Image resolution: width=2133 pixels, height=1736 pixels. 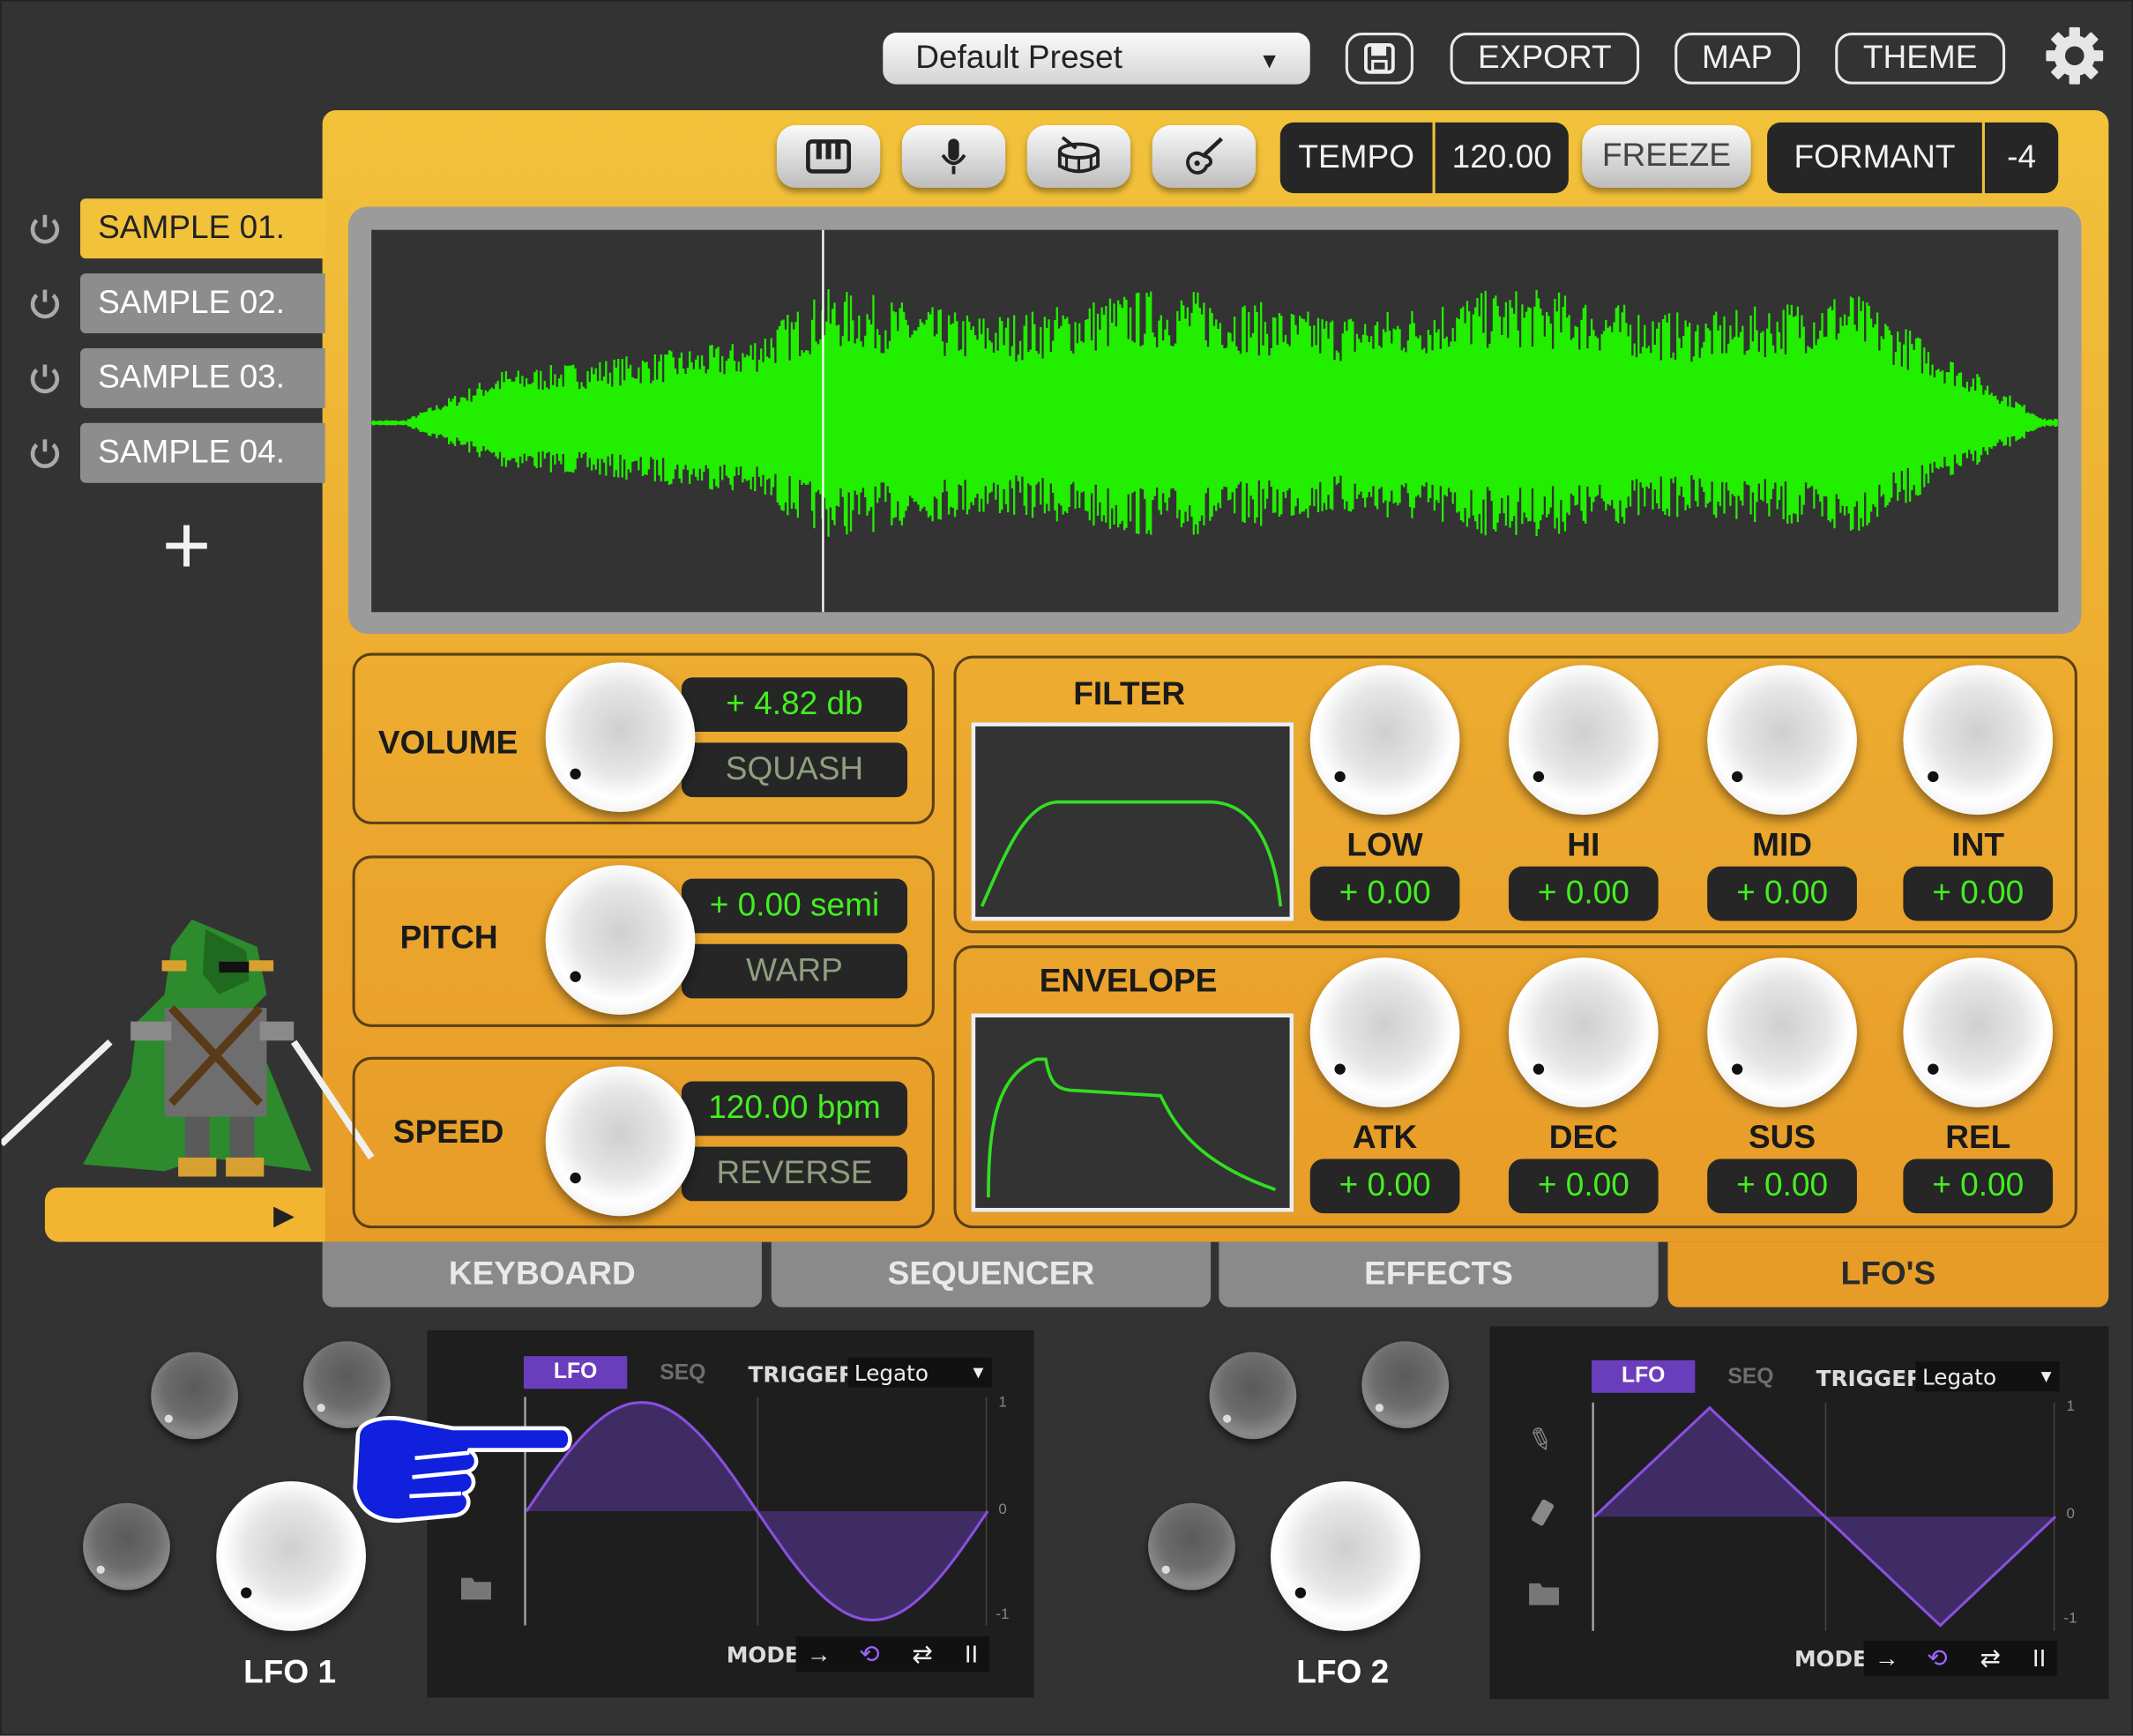 I want to click on pitch-label: PITCH, so click(x=449, y=938).